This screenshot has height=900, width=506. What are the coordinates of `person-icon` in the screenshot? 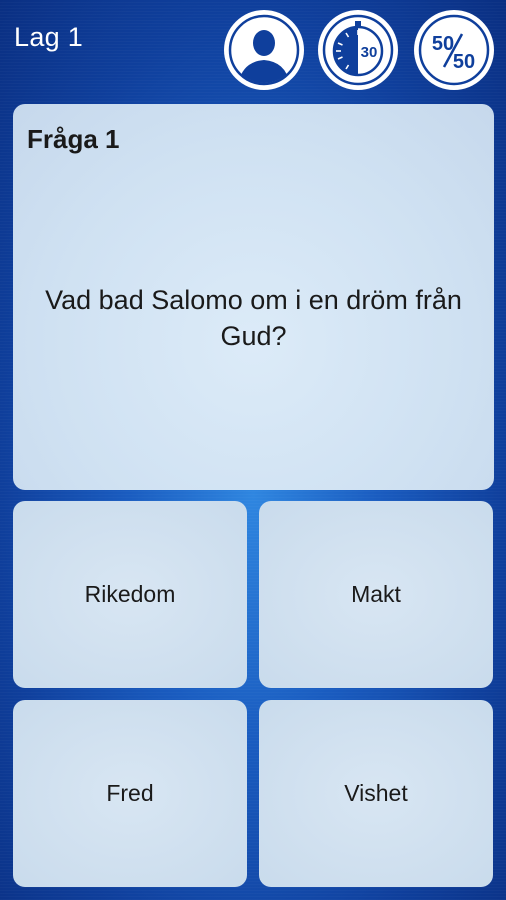 It's located at (264, 50).